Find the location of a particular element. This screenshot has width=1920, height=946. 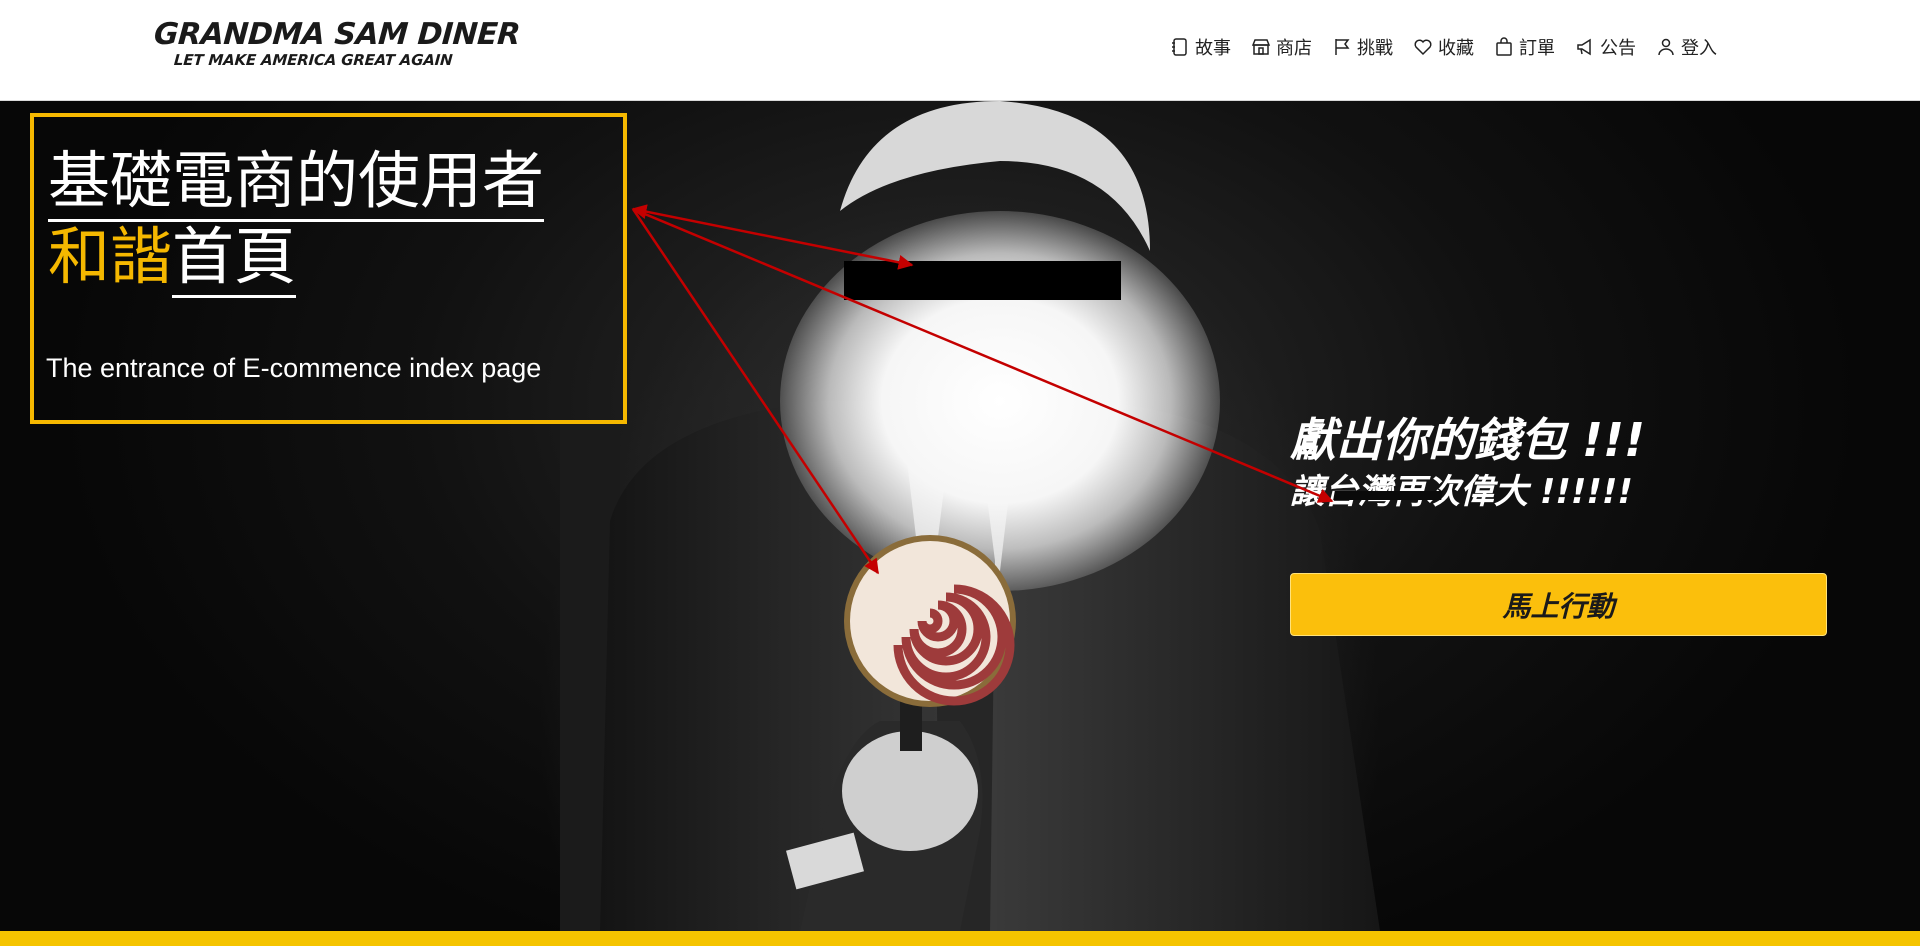

strike-mark is located at coordinates (1388, 495).